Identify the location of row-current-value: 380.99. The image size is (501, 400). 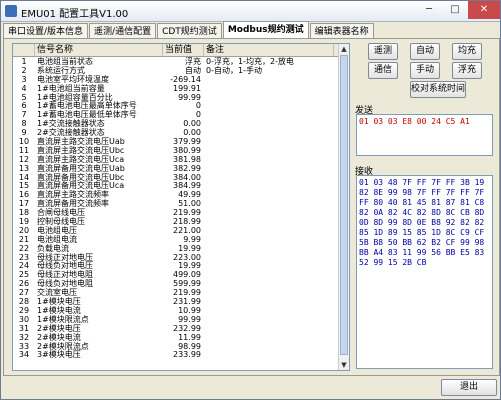
(187, 150).